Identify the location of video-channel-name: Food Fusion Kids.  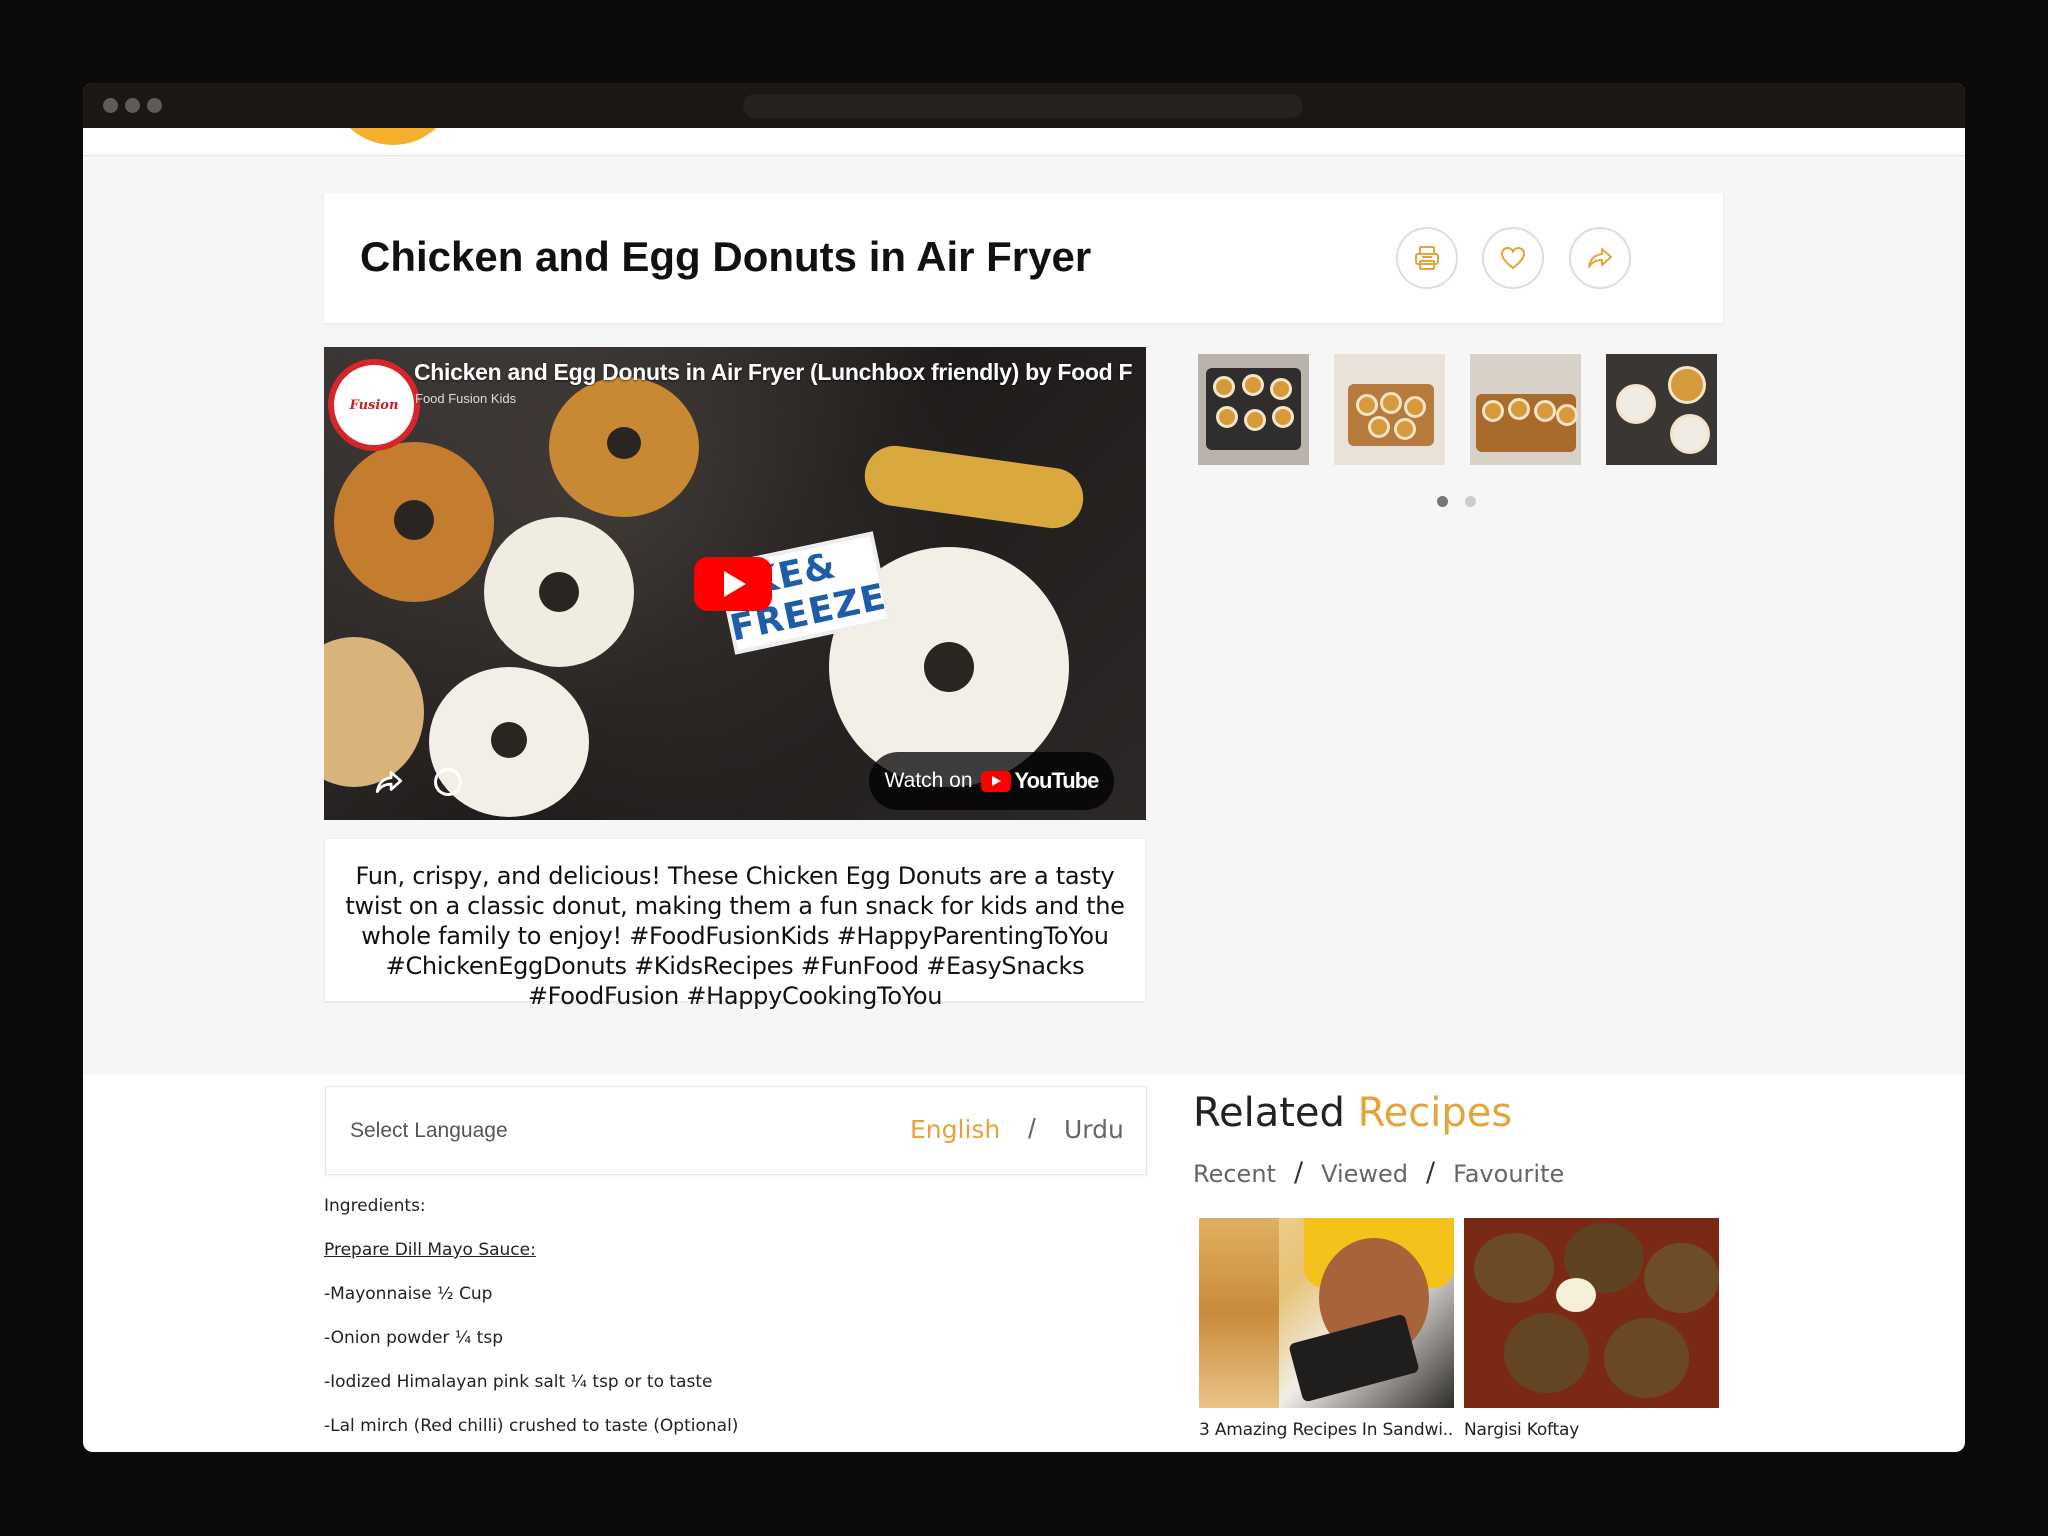
(465, 398).